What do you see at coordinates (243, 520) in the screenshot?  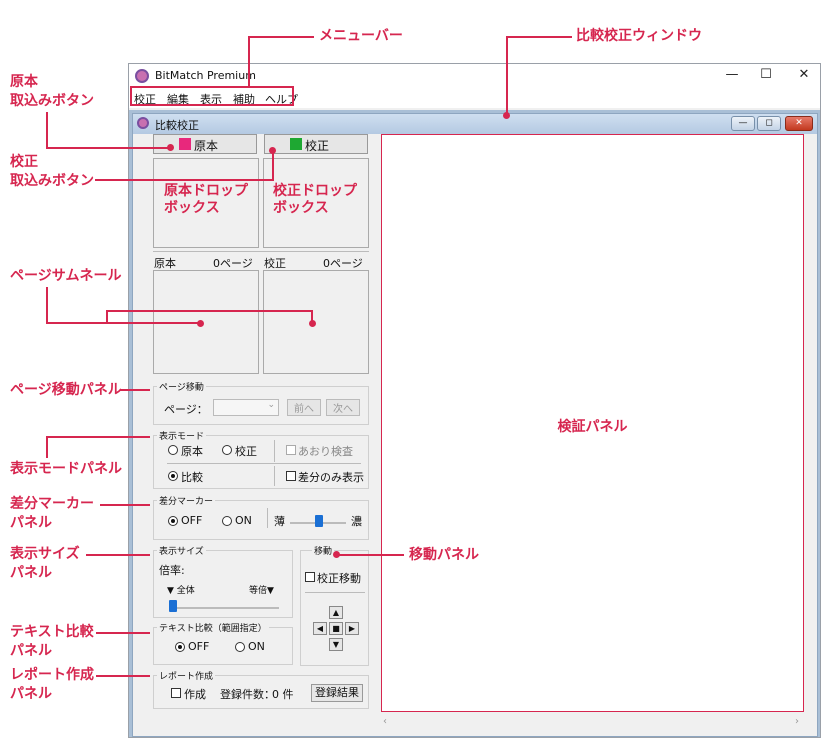 I see `marker-on-label: ON` at bounding box center [243, 520].